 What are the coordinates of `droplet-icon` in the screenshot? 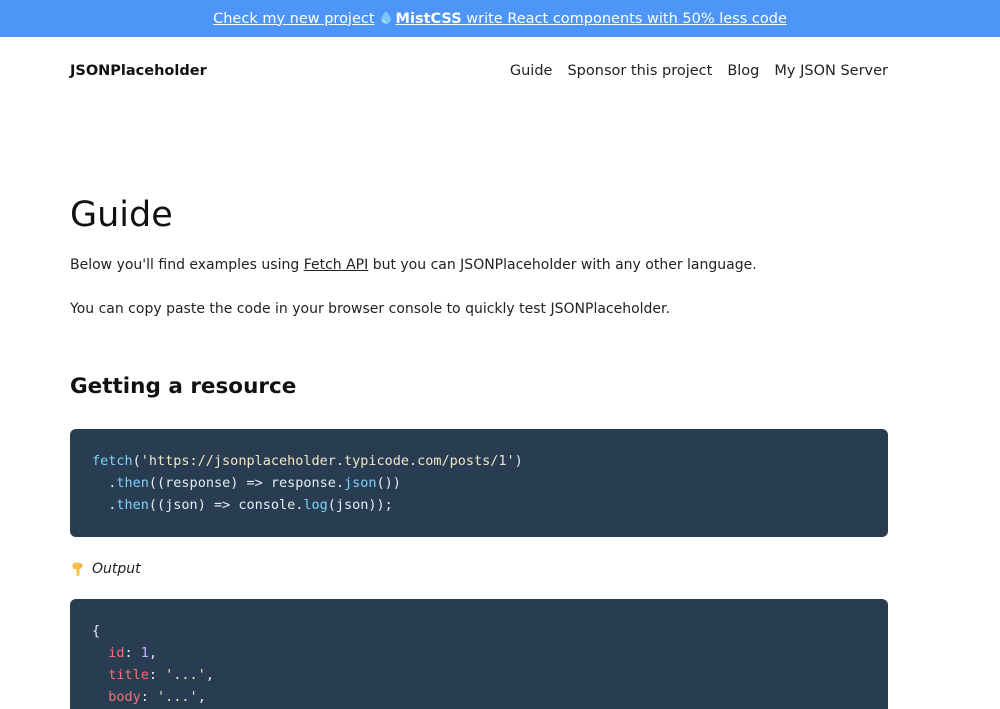 It's located at (385, 17).